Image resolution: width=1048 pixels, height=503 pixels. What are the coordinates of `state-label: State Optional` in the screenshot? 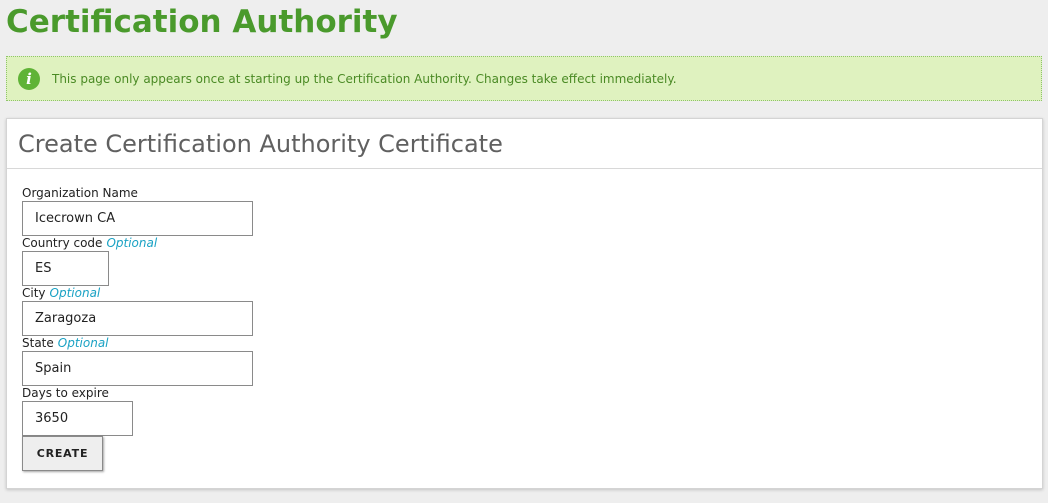 It's located at (65, 343).